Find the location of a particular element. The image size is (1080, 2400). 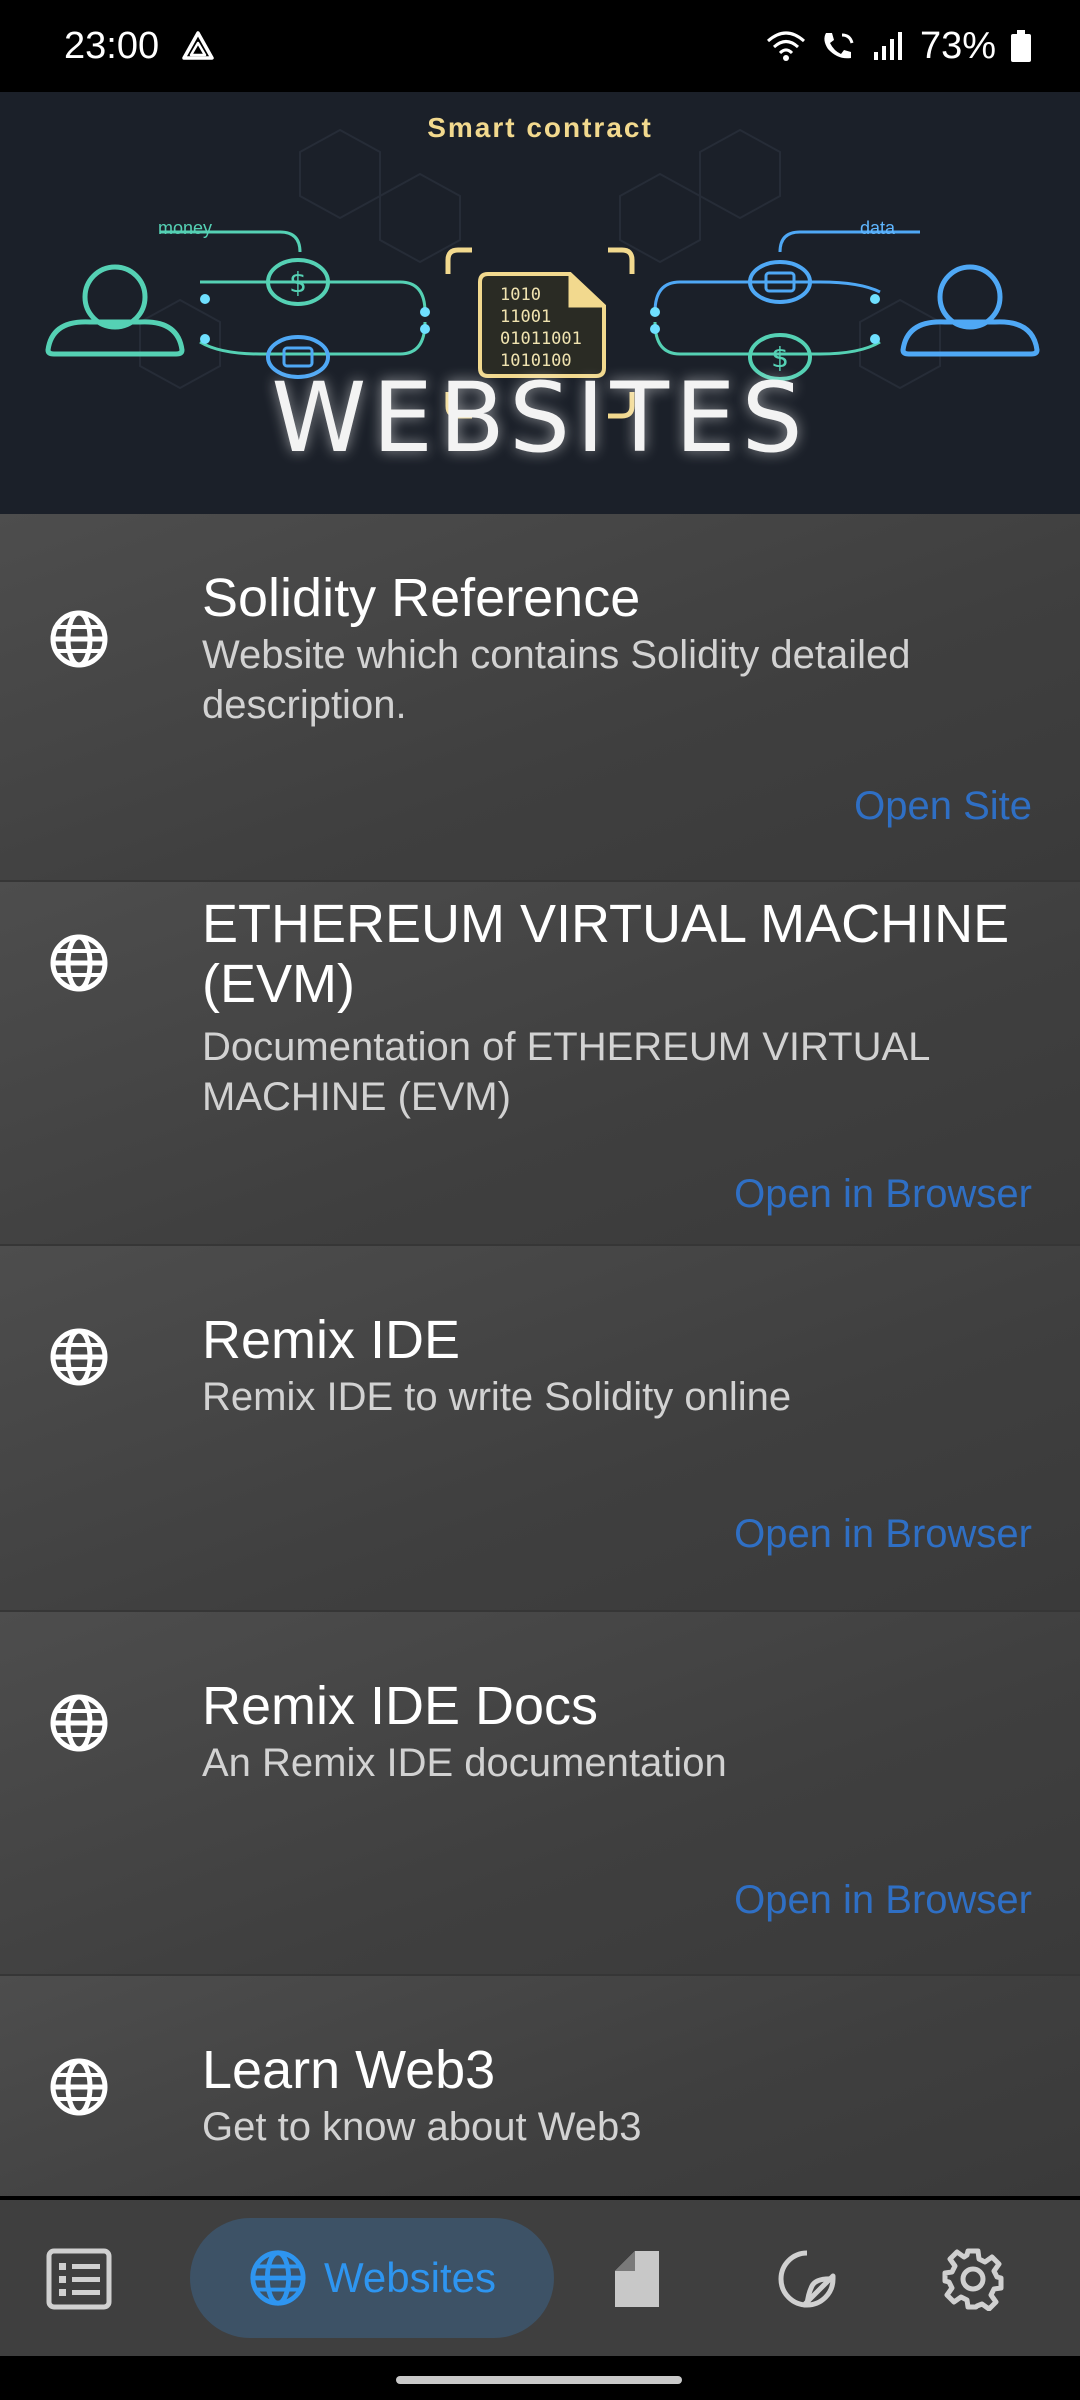

banner-subtitle: Smart contract is located at coordinates (540, 127).